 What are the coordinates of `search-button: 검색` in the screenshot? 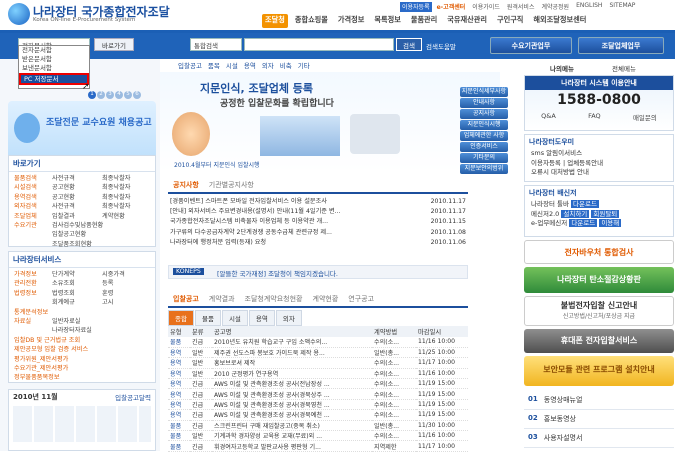 It's located at (409, 44).